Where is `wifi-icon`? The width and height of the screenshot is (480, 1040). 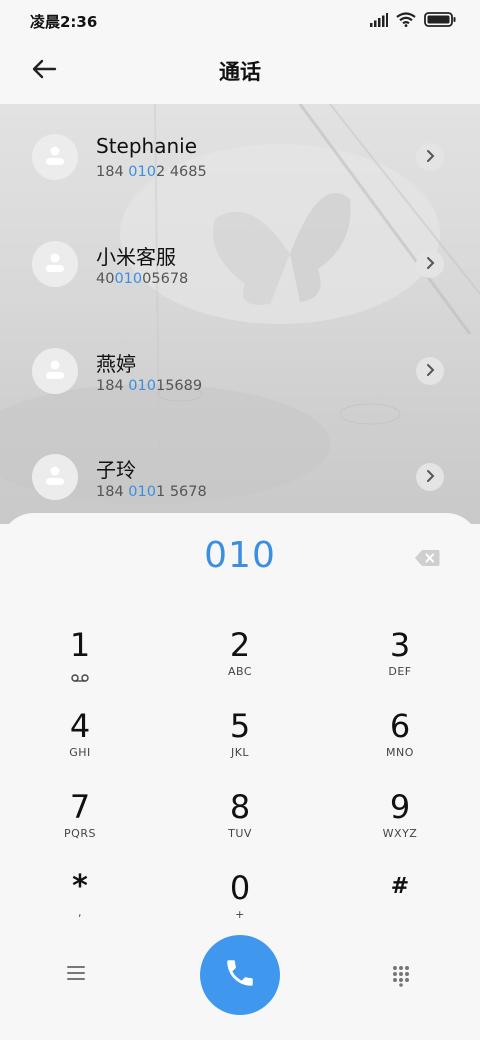
wifi-icon is located at coordinates (406, 21).